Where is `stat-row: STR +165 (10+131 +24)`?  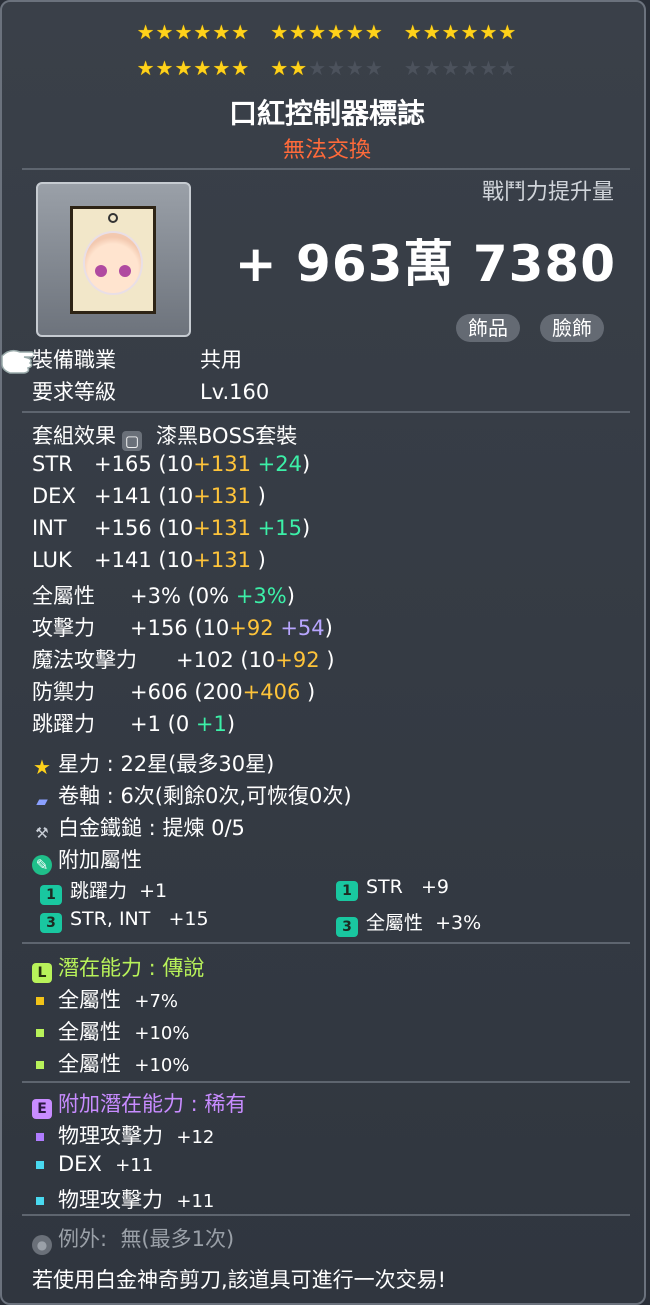 stat-row: STR +165 (10+131 +24) is located at coordinates (171, 464).